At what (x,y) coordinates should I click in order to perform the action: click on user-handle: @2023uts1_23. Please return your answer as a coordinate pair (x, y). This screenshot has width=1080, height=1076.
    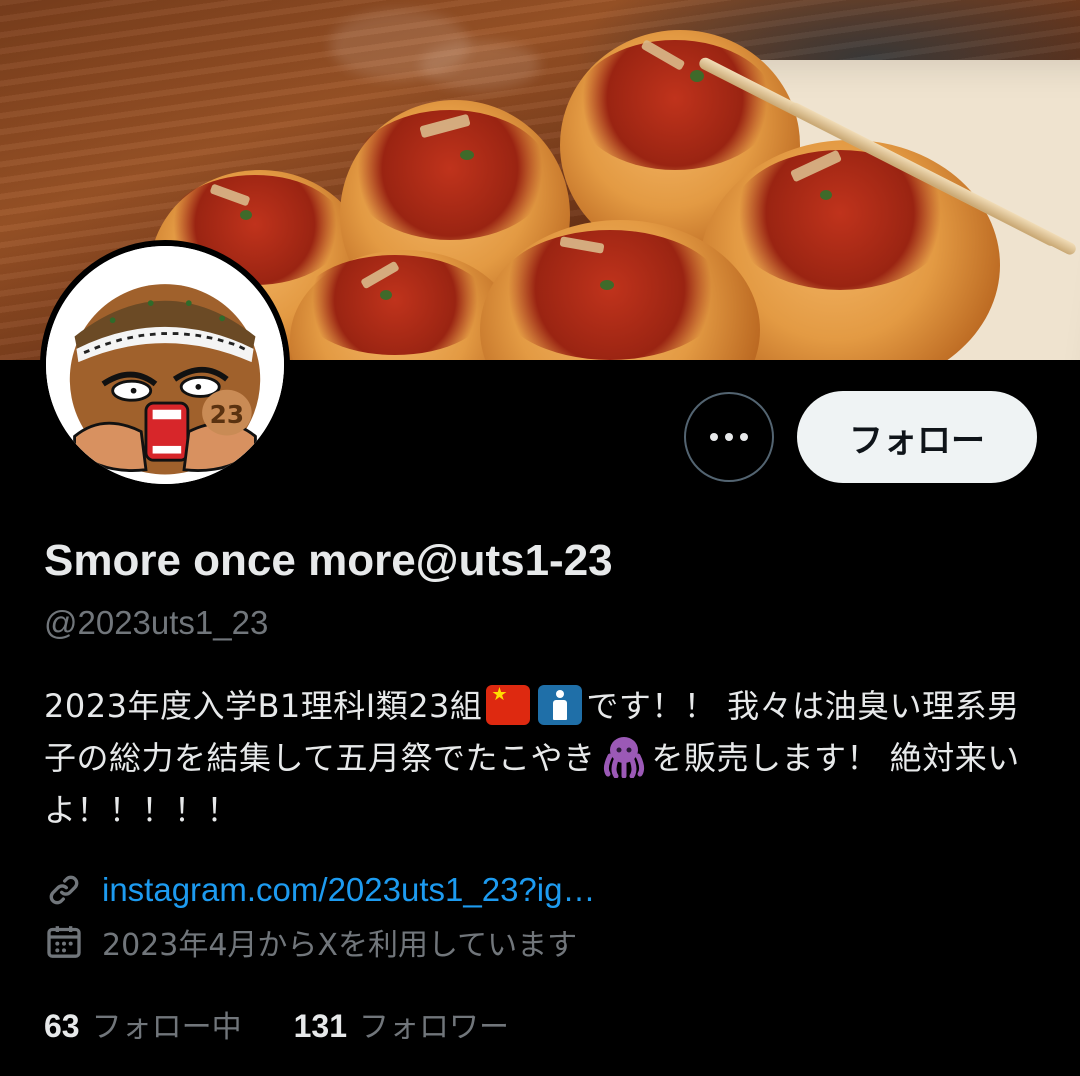
    Looking at the image, I should click on (156, 622).